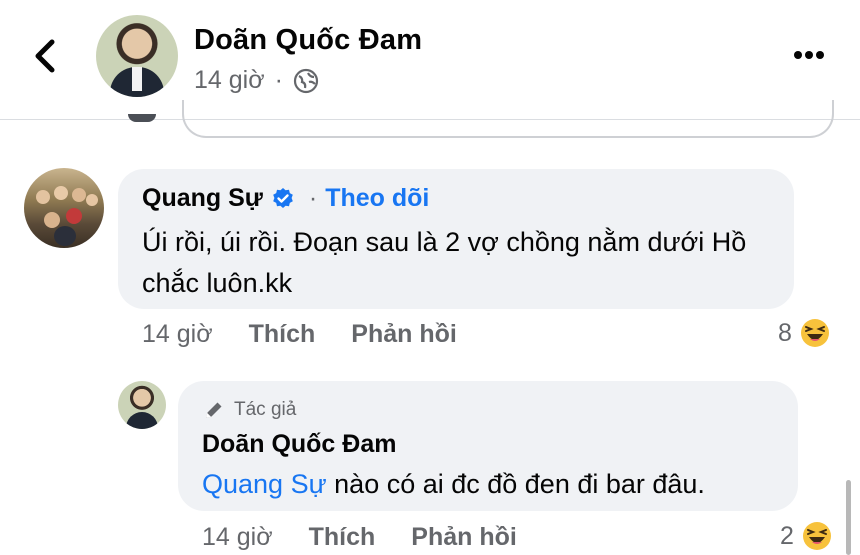  I want to click on reply-author-avatar, so click(142, 405).